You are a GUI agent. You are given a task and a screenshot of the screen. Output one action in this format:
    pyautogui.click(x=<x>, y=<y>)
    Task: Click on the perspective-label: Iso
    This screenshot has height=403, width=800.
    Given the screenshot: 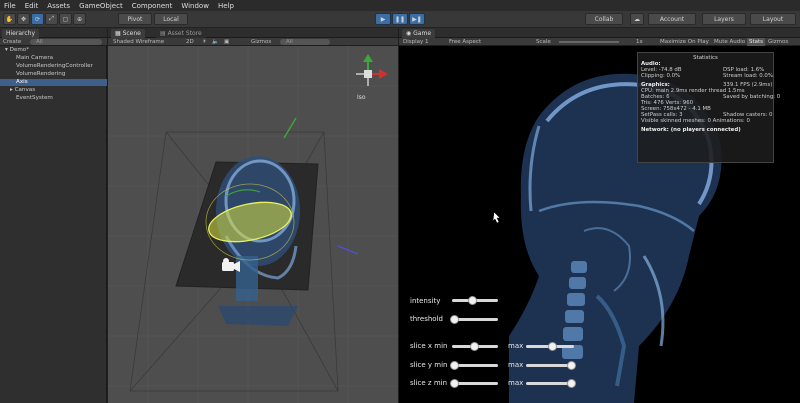 What is the action you would take?
    pyautogui.click(x=361, y=97)
    